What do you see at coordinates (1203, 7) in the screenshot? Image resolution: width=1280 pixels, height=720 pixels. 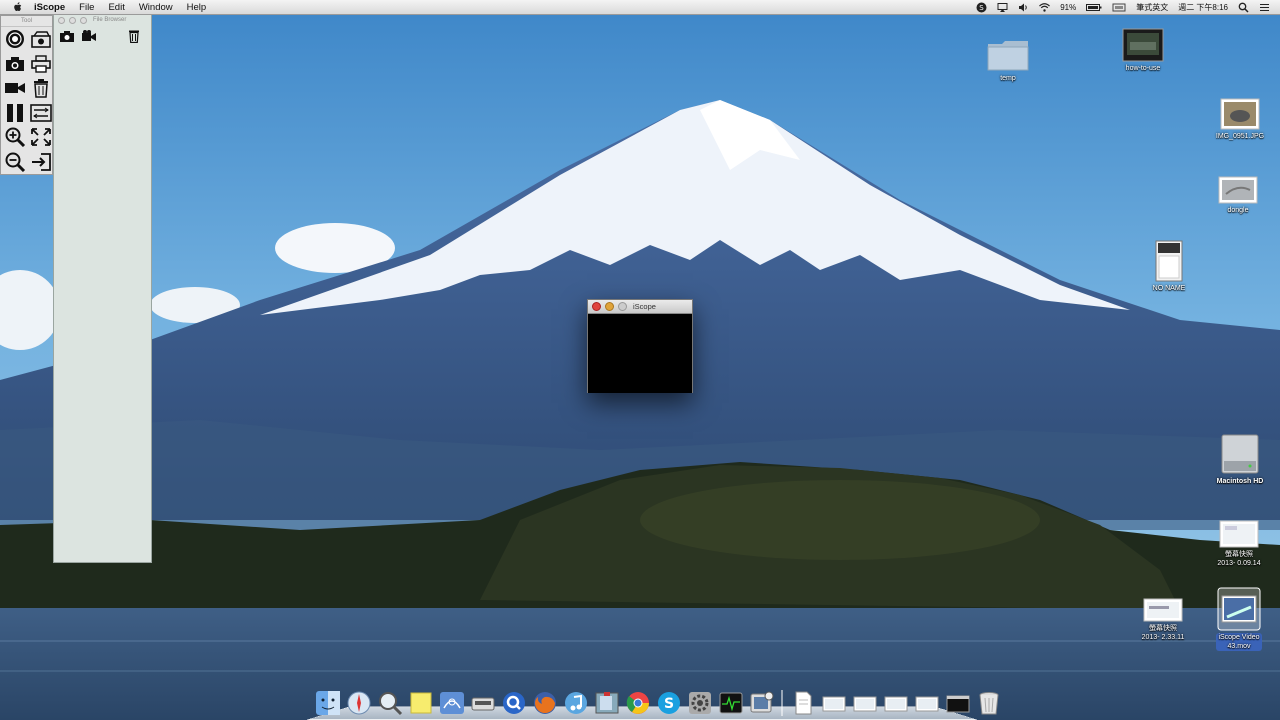 I see `menubar-clock: 週二 下午8:16` at bounding box center [1203, 7].